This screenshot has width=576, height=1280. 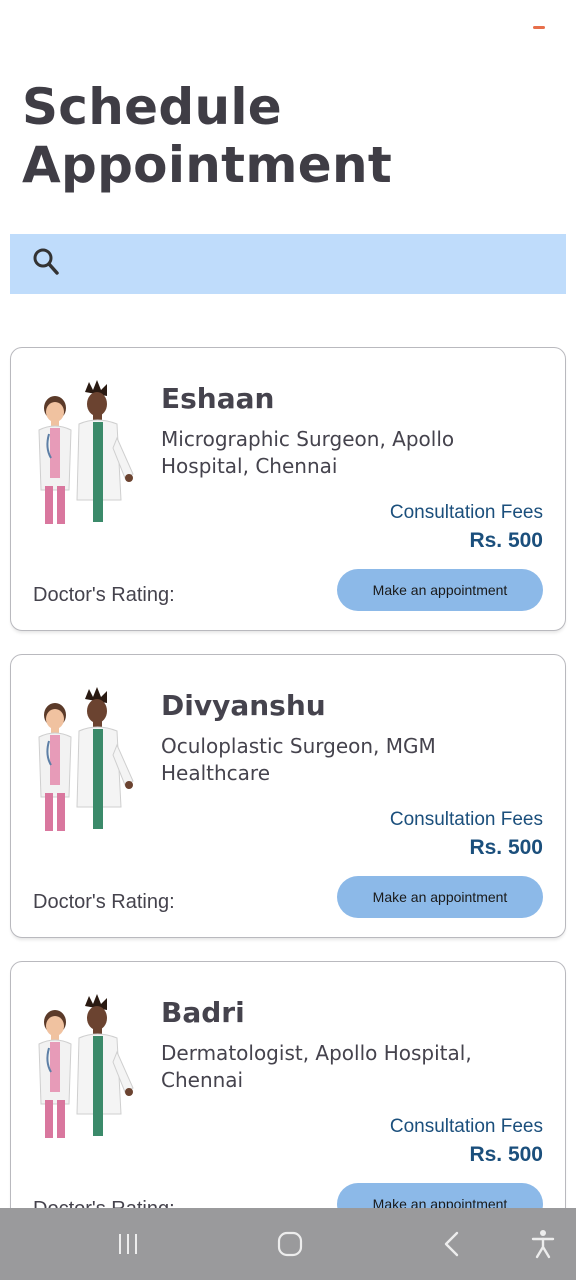 What do you see at coordinates (218, 398) in the screenshot?
I see `doctor-name: Eshaan` at bounding box center [218, 398].